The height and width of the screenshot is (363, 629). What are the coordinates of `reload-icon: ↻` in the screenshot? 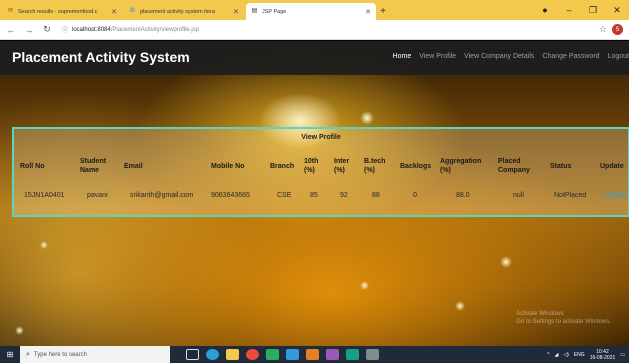 It's located at (47, 30).